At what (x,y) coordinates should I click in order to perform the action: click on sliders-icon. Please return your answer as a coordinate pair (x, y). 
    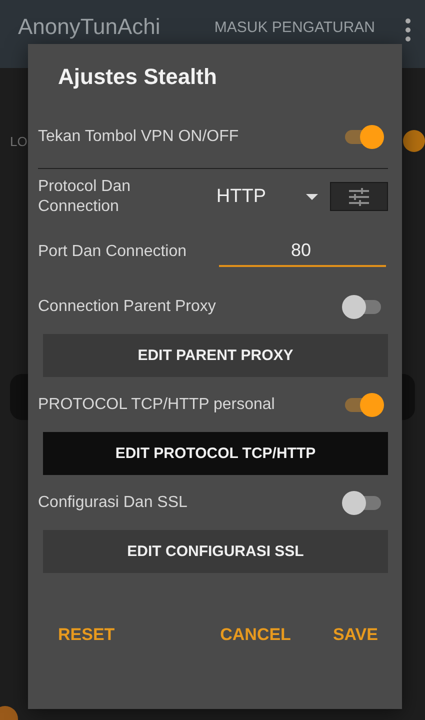
    Looking at the image, I should click on (359, 197).